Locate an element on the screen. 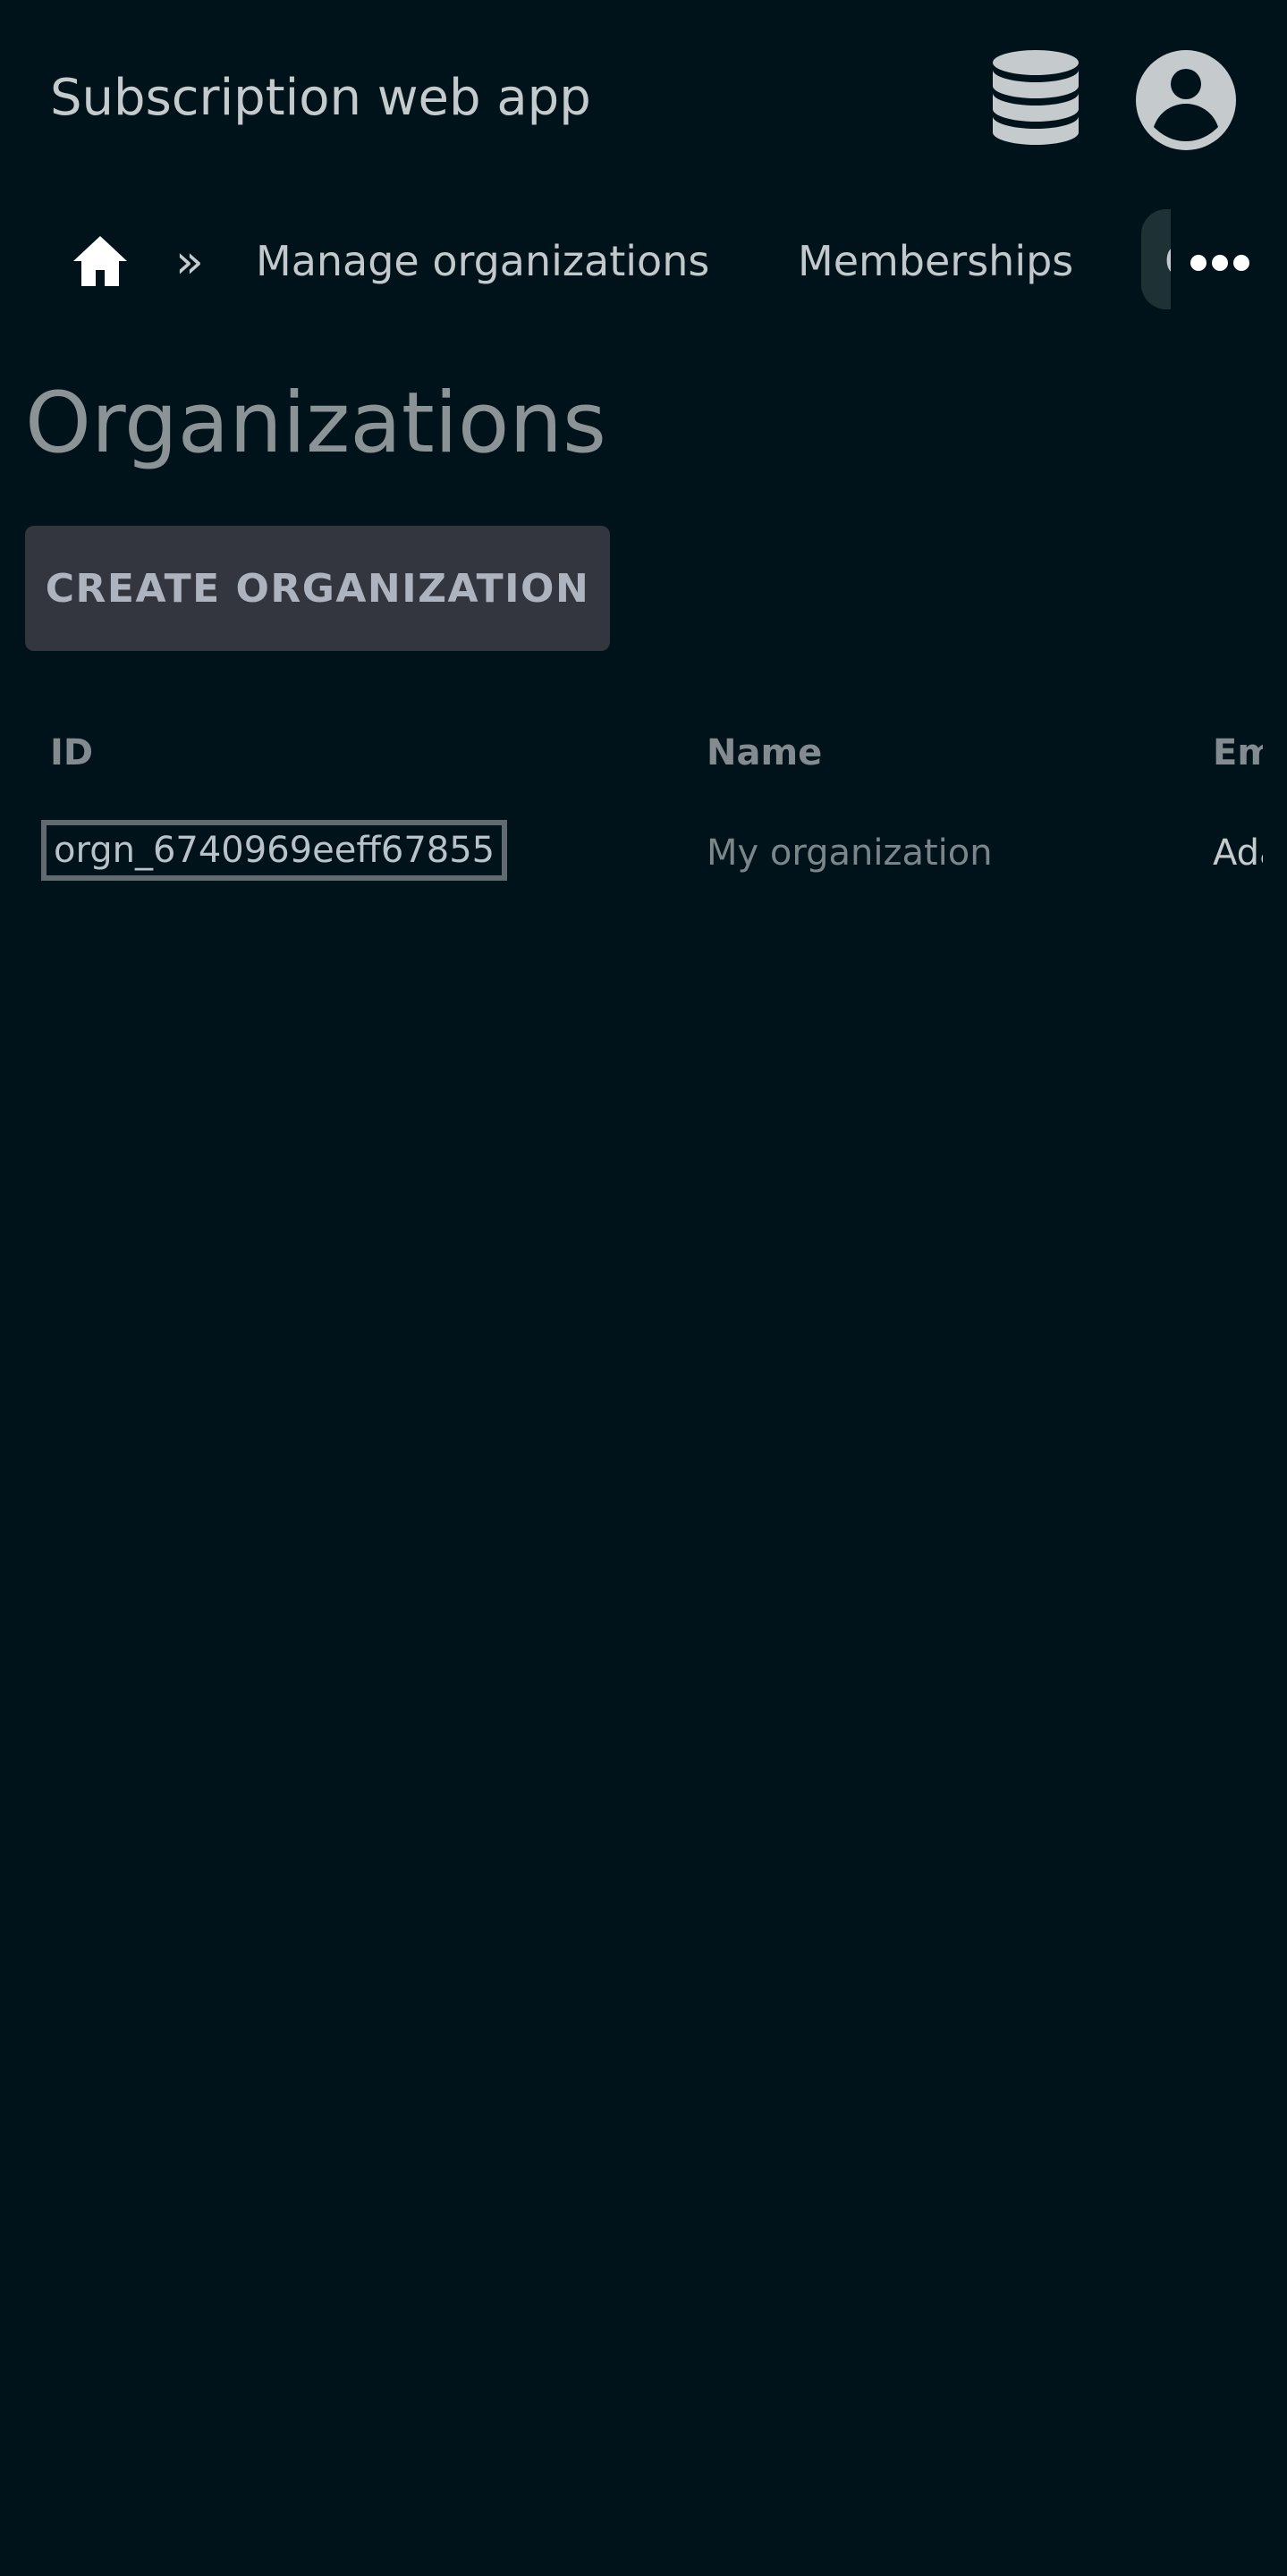 This screenshot has width=1287, height=2576. cell-organization-email: Ada is located at coordinates (1238, 853).